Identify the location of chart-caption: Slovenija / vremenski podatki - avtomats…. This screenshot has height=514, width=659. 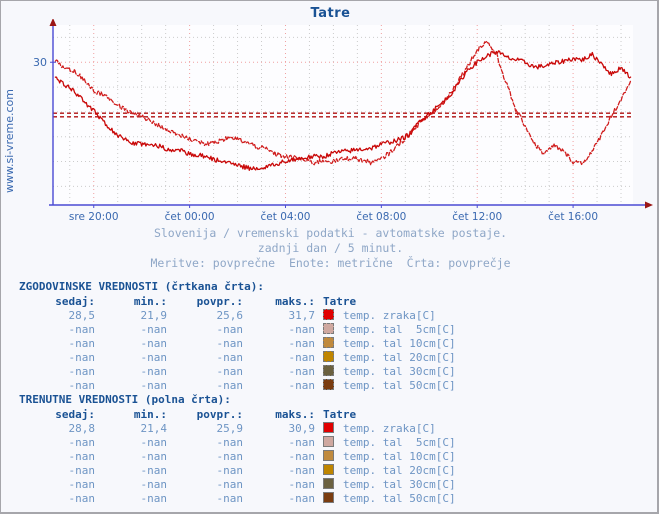
(329, 248).